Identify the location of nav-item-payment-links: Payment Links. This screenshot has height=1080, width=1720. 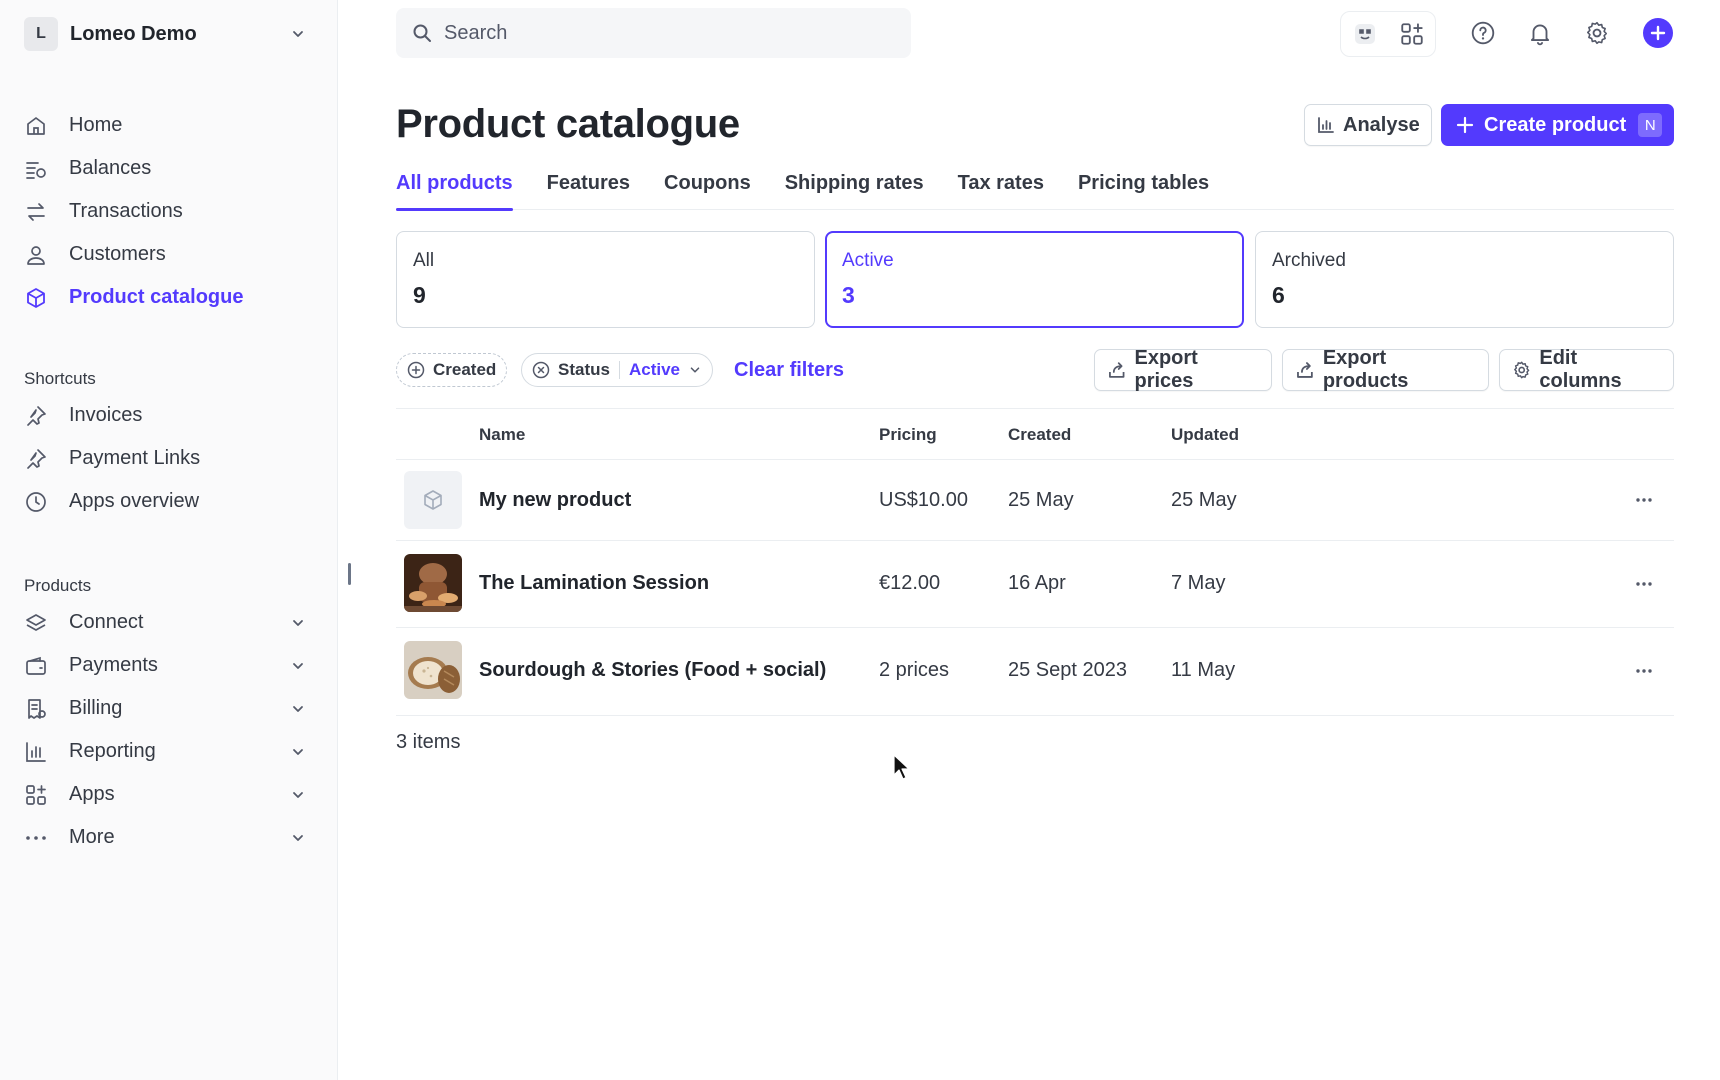
(165, 458).